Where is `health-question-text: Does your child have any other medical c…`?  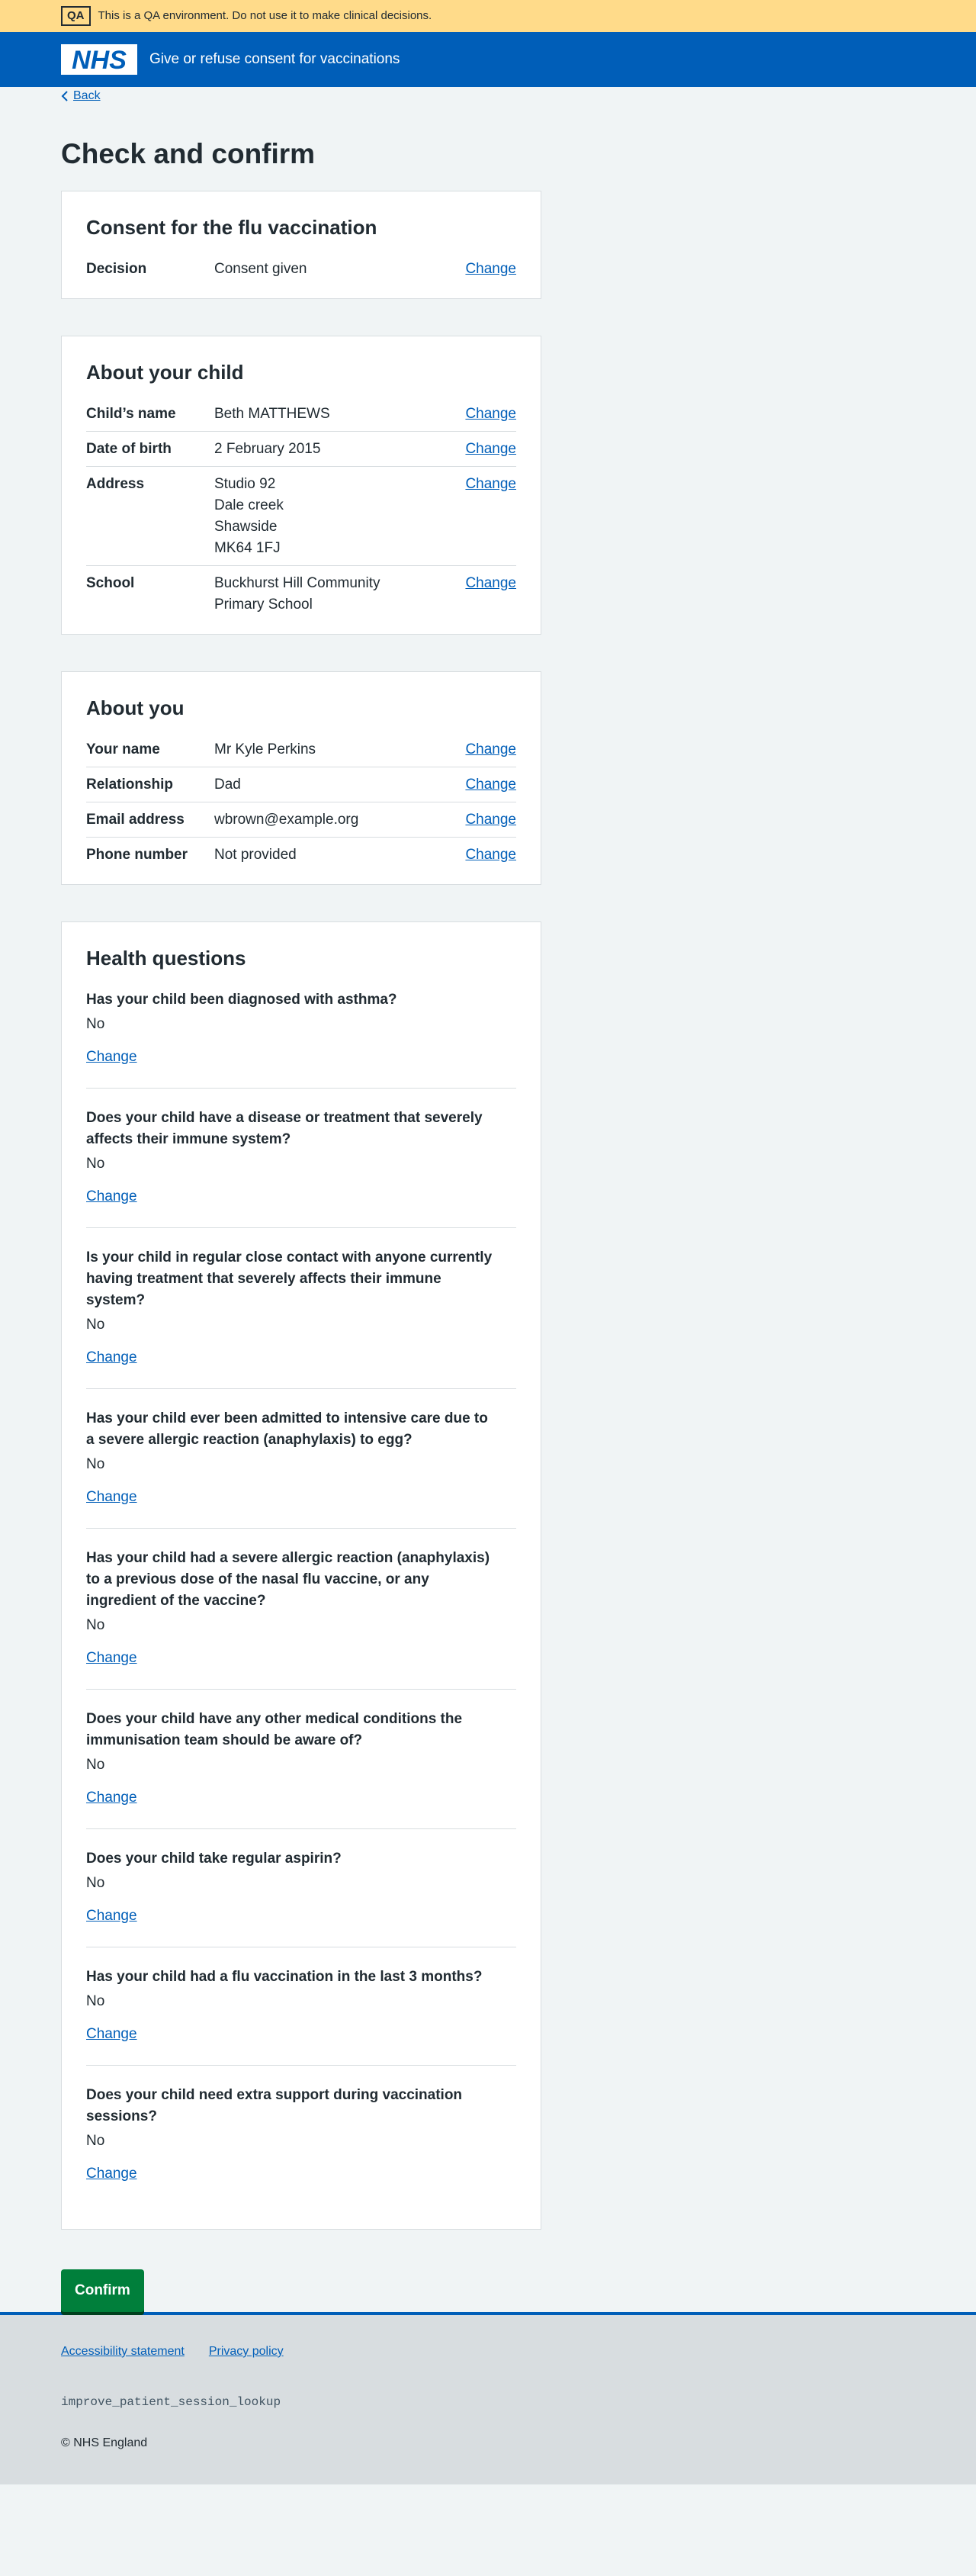
health-question-text: Does your child have any other medical c… is located at coordinates (274, 1730).